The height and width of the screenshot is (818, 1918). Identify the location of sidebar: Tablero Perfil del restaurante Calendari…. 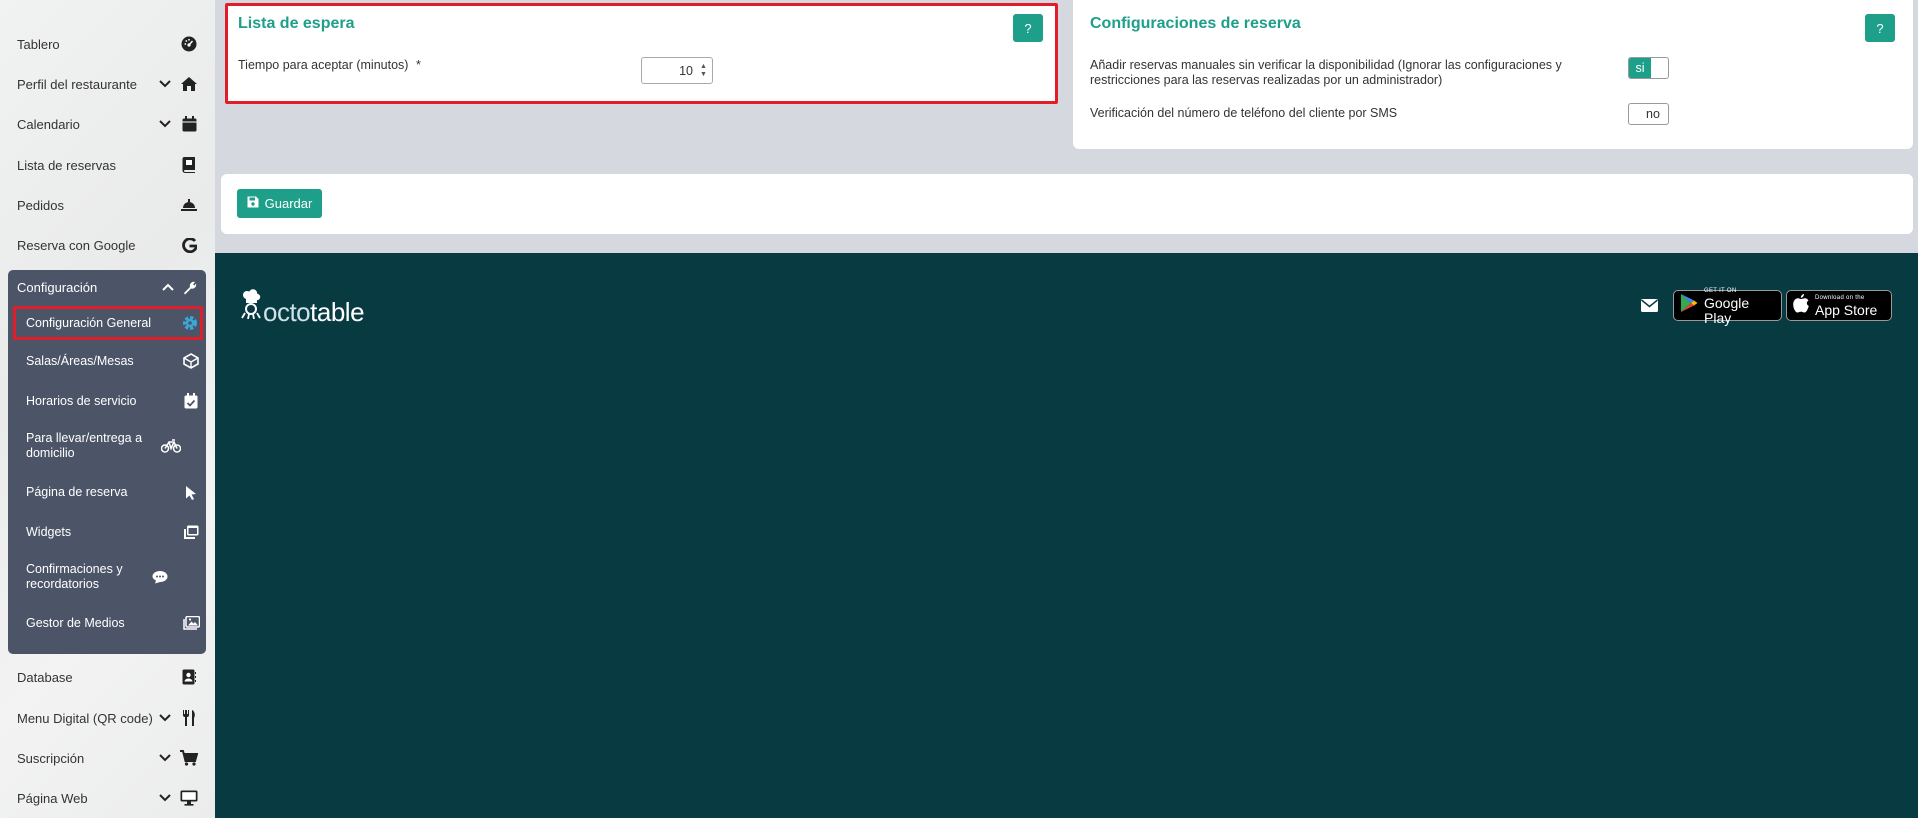
(107, 409).